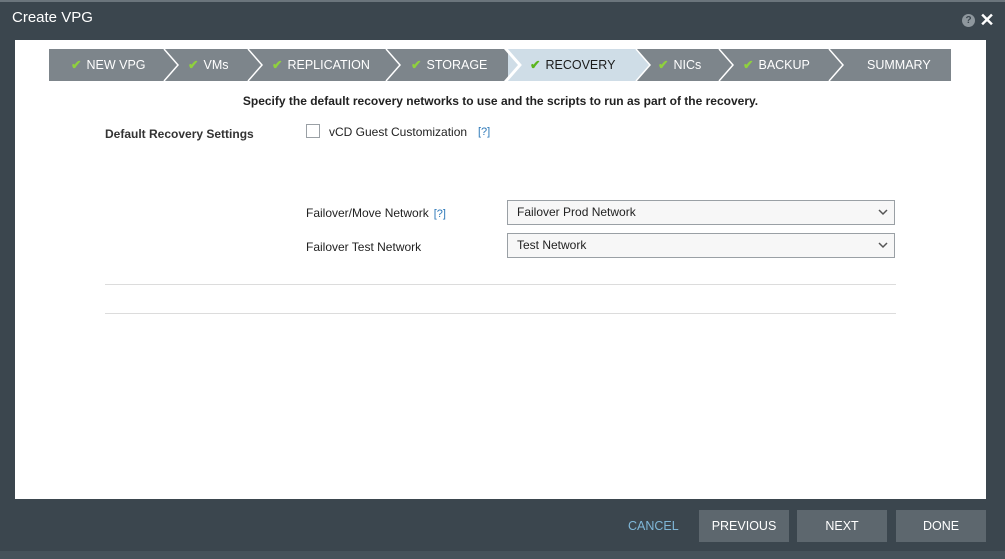 The width and height of the screenshot is (1005, 559). I want to click on failover-test-network-value: Test Network, so click(552, 245).